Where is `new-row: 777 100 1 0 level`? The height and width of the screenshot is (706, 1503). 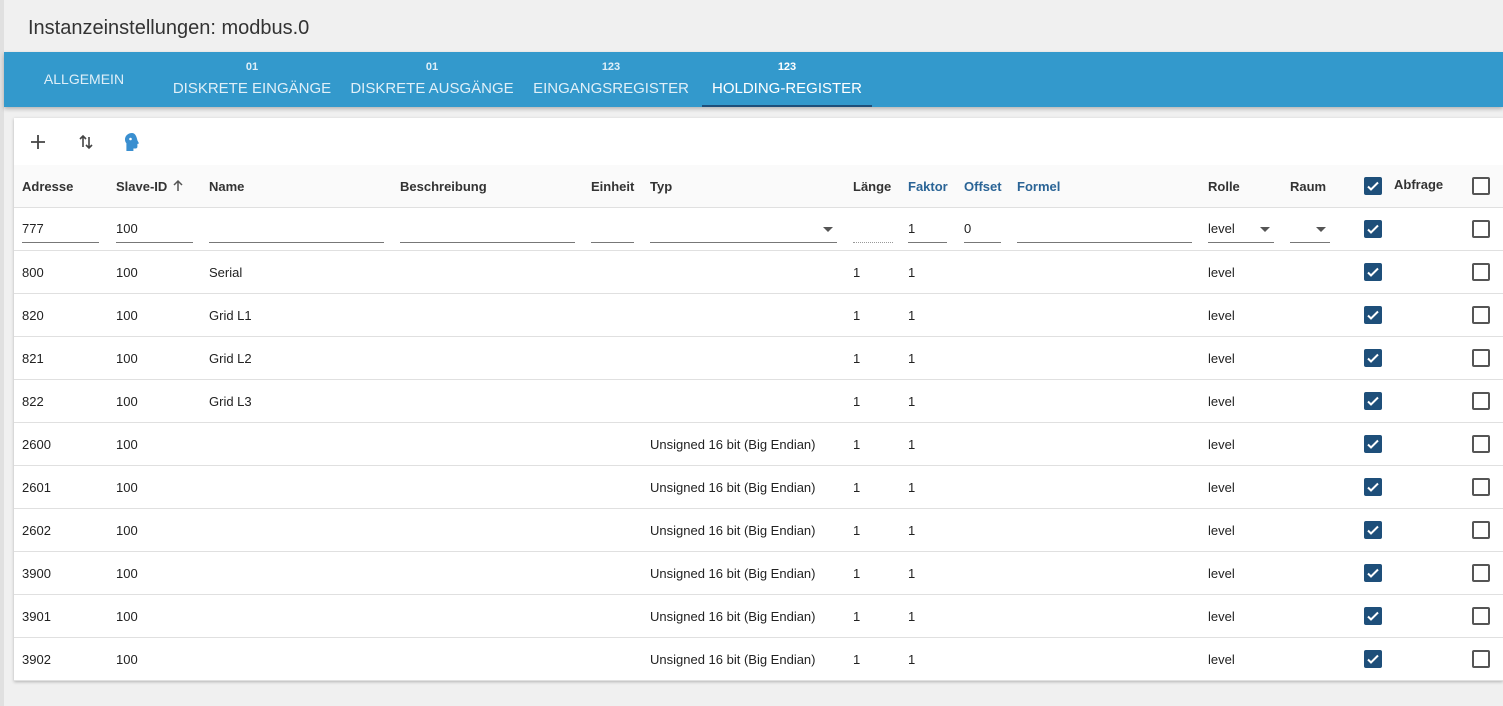 new-row: 777 100 1 0 level is located at coordinates (758, 229).